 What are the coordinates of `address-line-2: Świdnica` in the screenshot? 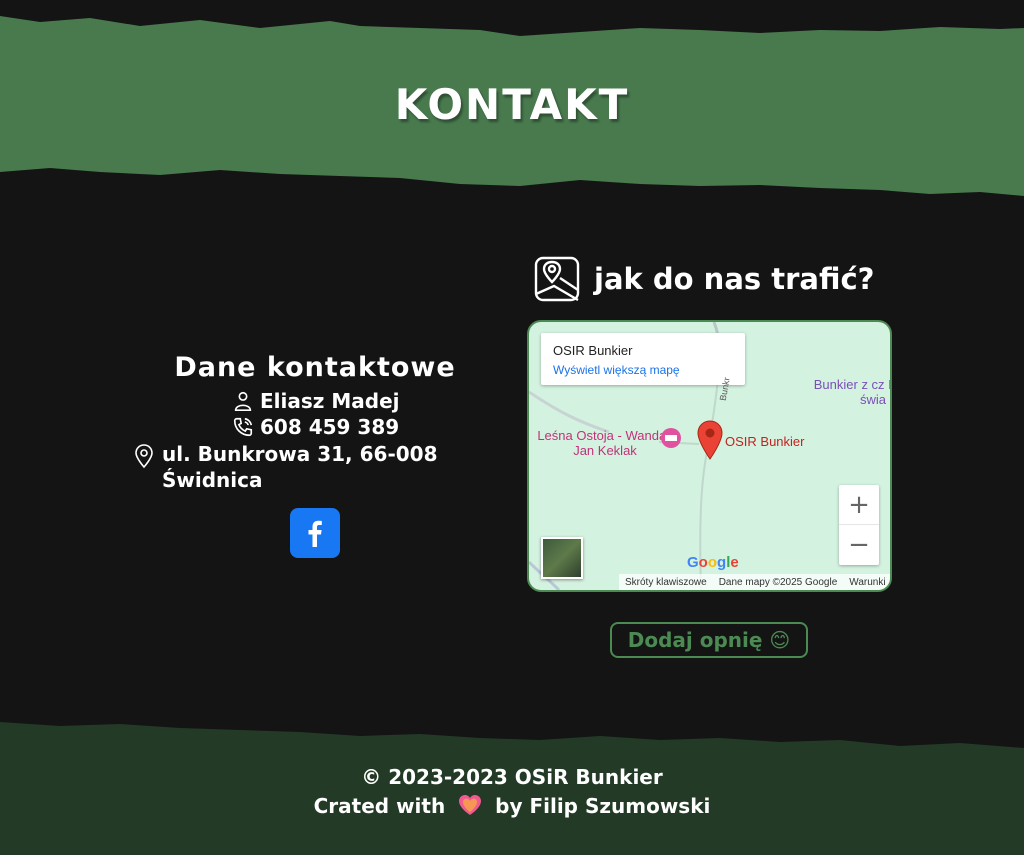 It's located at (212, 480).